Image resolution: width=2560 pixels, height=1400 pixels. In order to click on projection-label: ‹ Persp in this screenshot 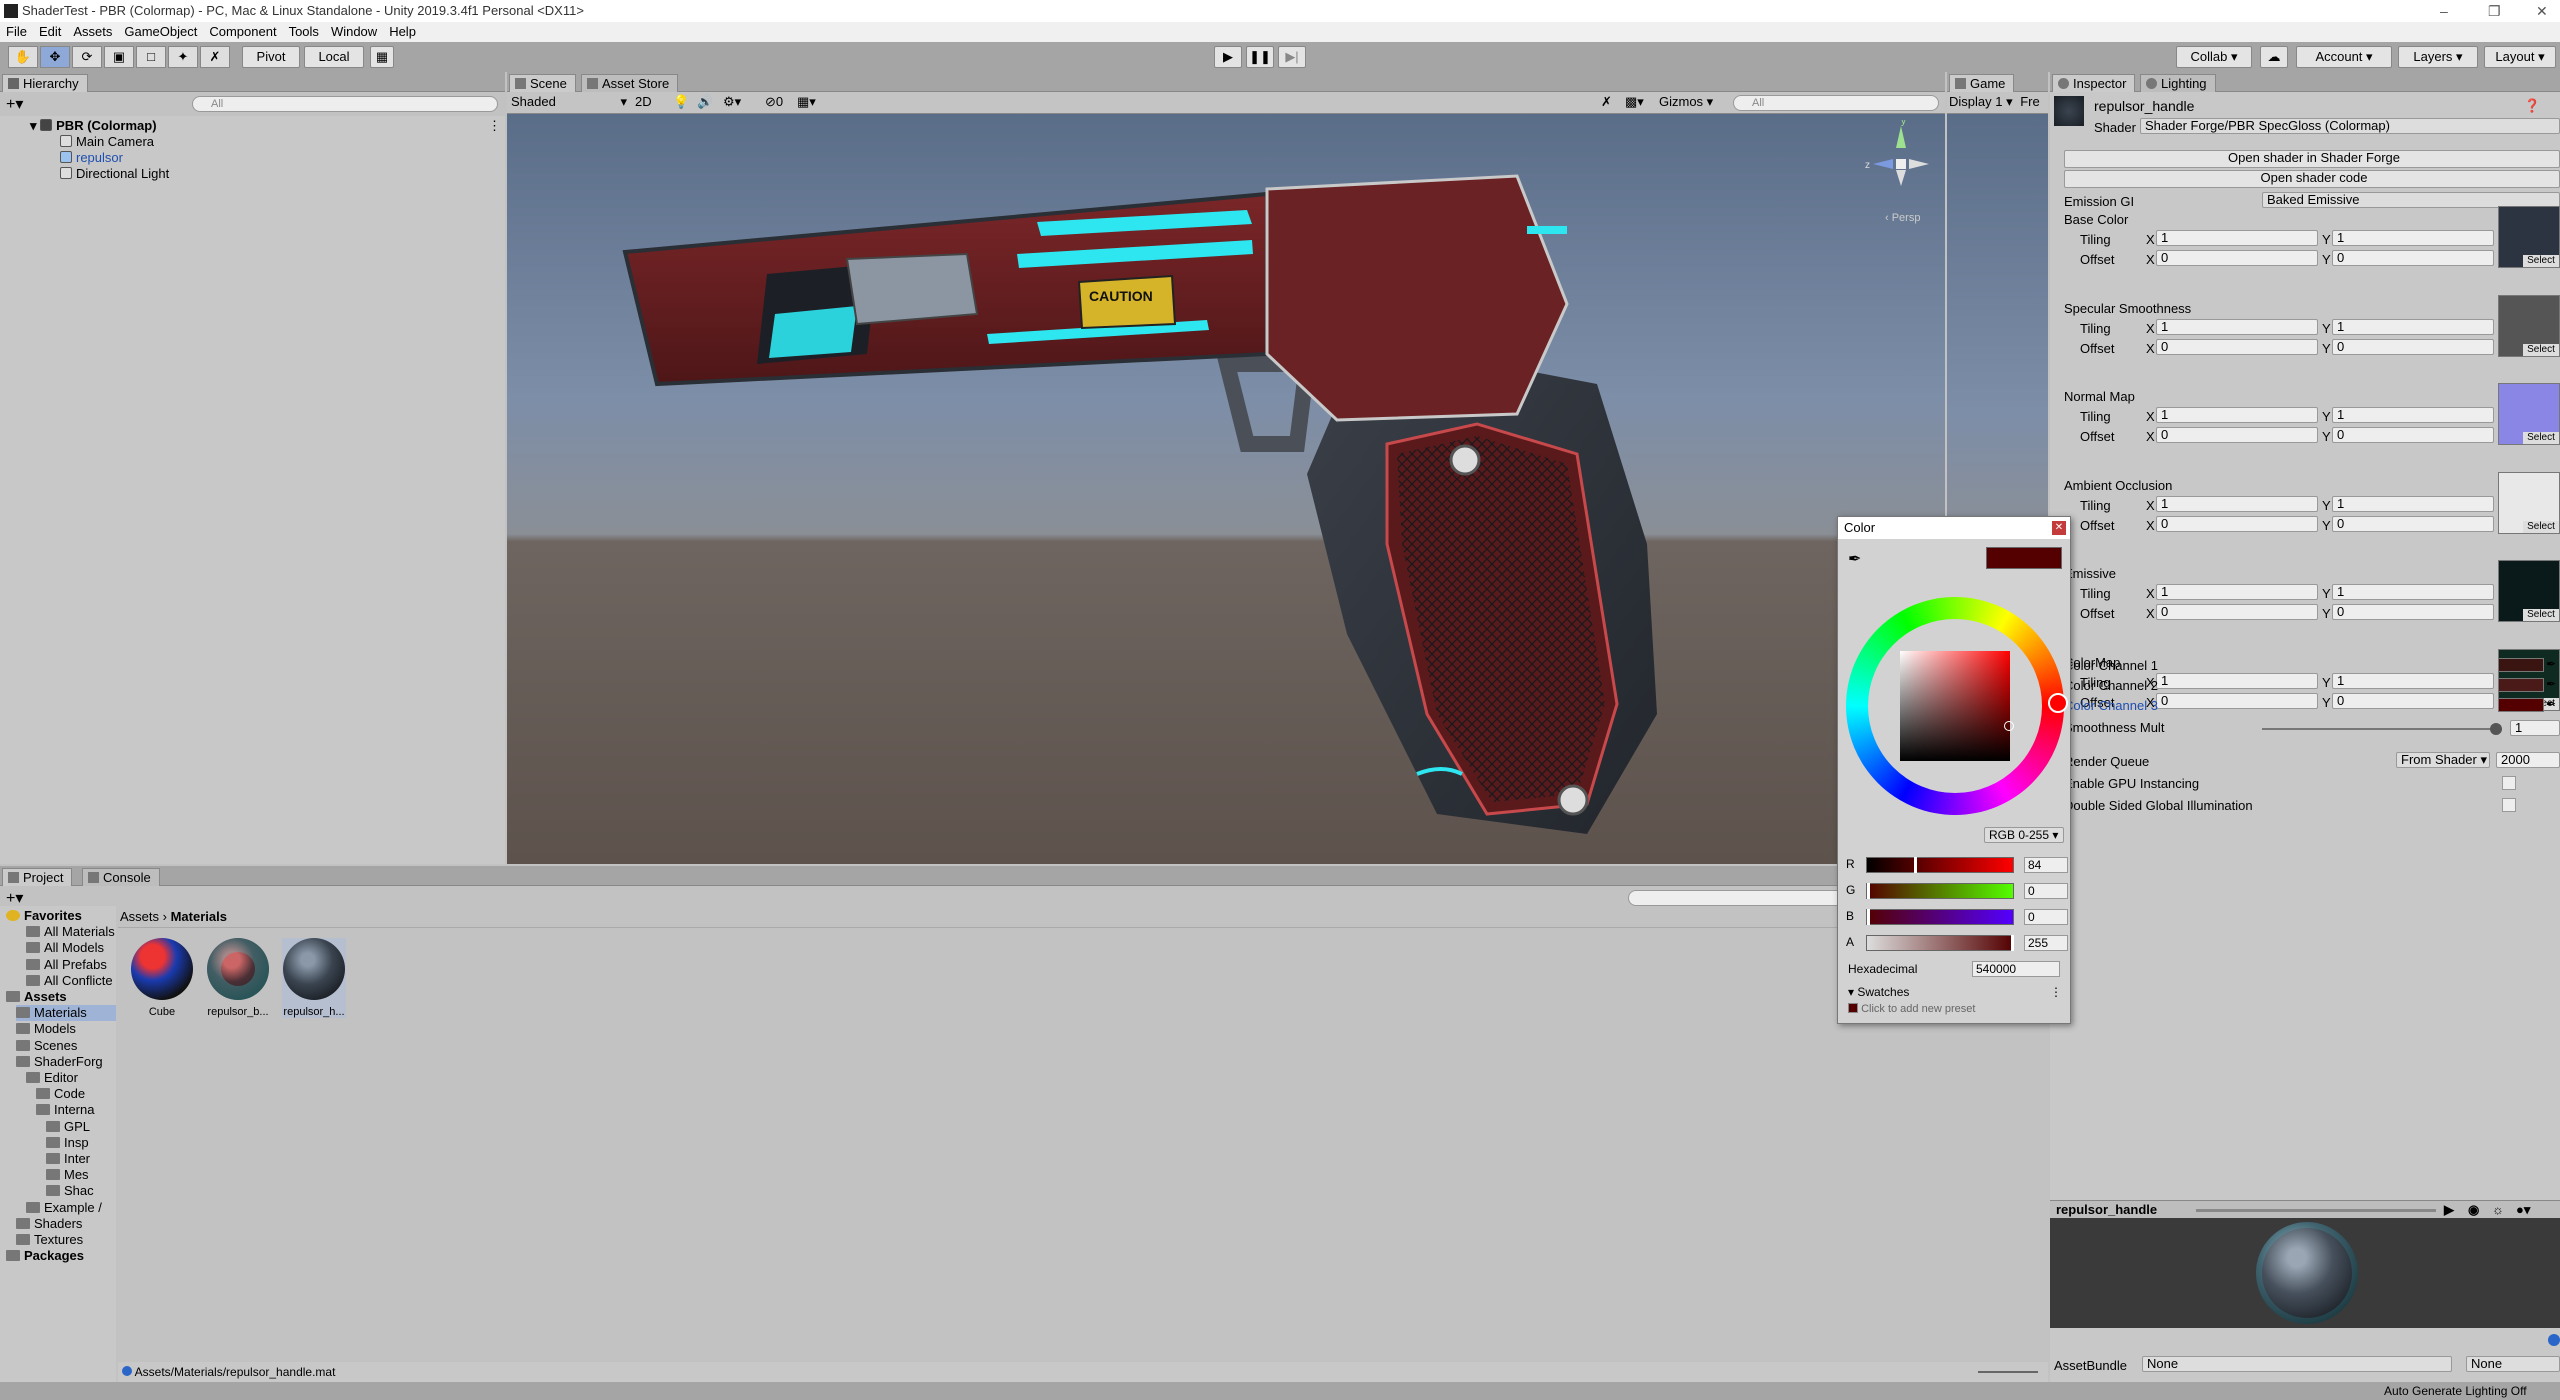, I will do `click(1902, 218)`.